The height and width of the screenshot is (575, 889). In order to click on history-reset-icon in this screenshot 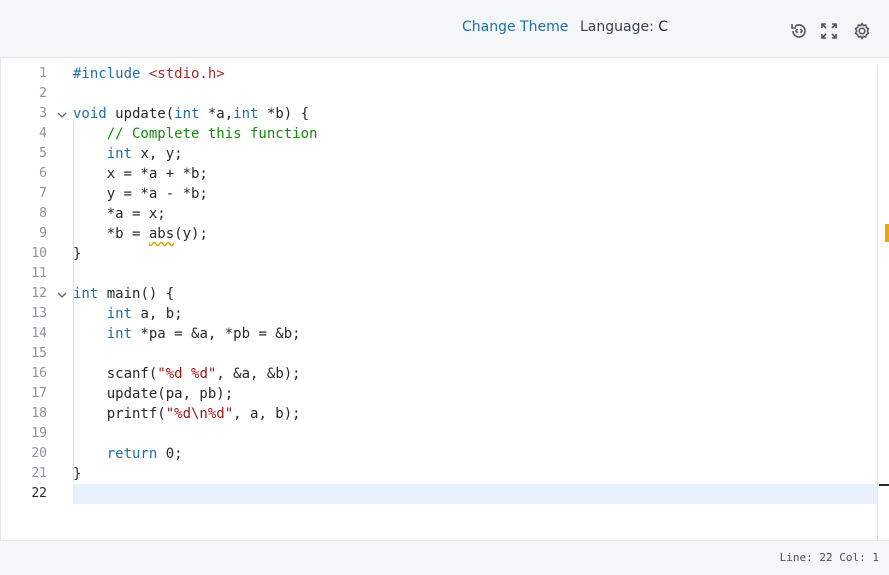, I will do `click(799, 31)`.